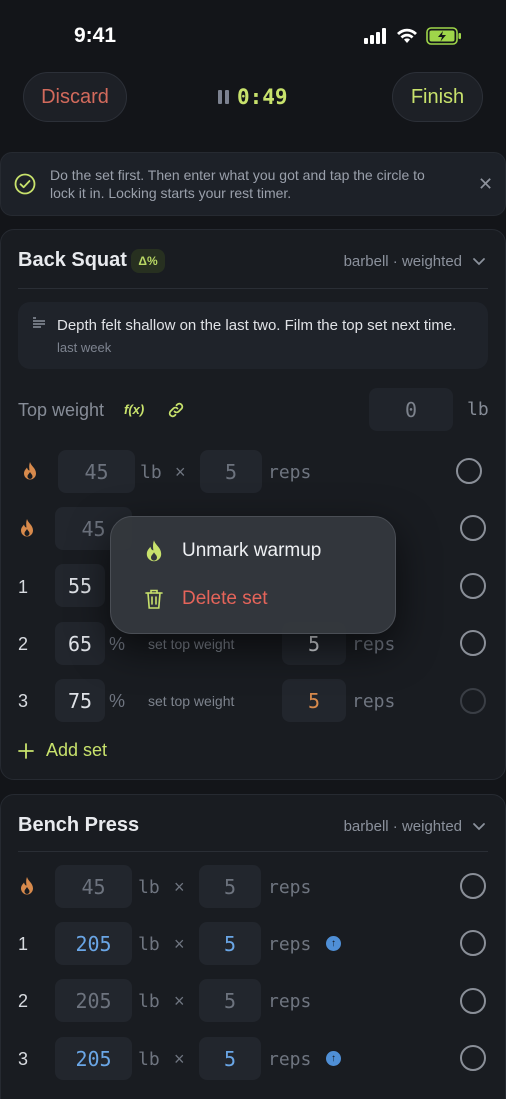 The image size is (506, 1099). I want to click on percent-input: 65, so click(80, 643).